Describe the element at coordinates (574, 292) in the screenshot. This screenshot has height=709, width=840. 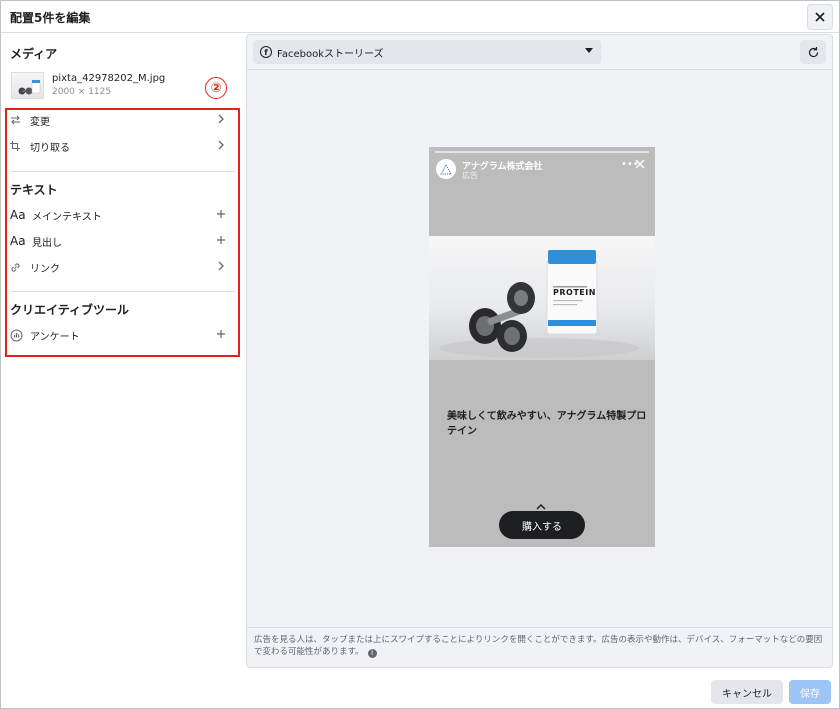
I see `product-label: PROTEIN` at that location.